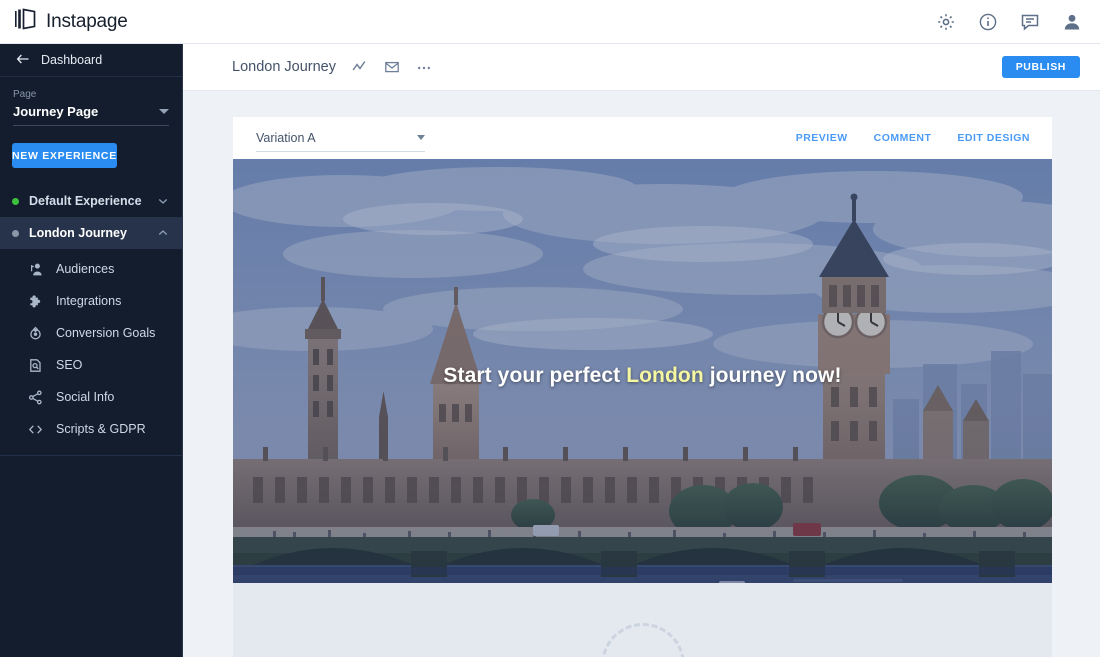 This screenshot has height=657, width=1100. What do you see at coordinates (642, 138) in the screenshot?
I see `variation-bar: Variation A PREVIEW COMMENT EDIT DESIGN` at bounding box center [642, 138].